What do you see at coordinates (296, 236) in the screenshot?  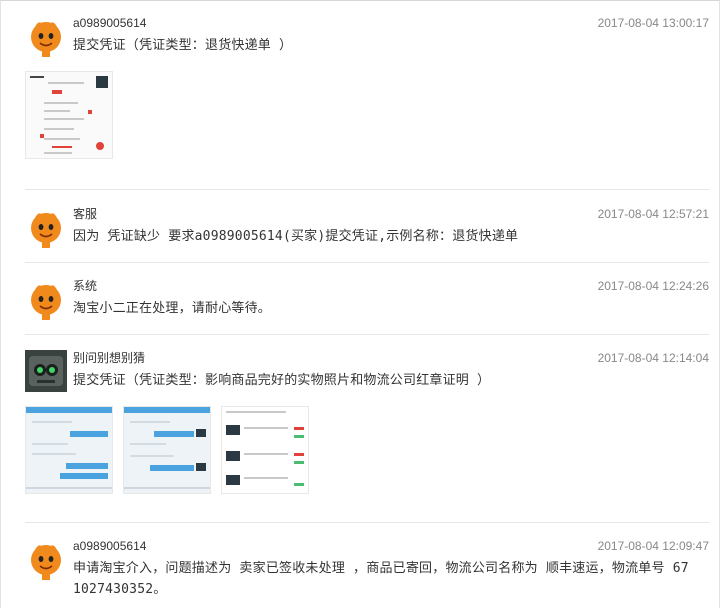 I see `message-text: 因为 凭证缺少 要求a0989005614(买家)提交凭证,示例名称：退货快递单` at bounding box center [296, 236].